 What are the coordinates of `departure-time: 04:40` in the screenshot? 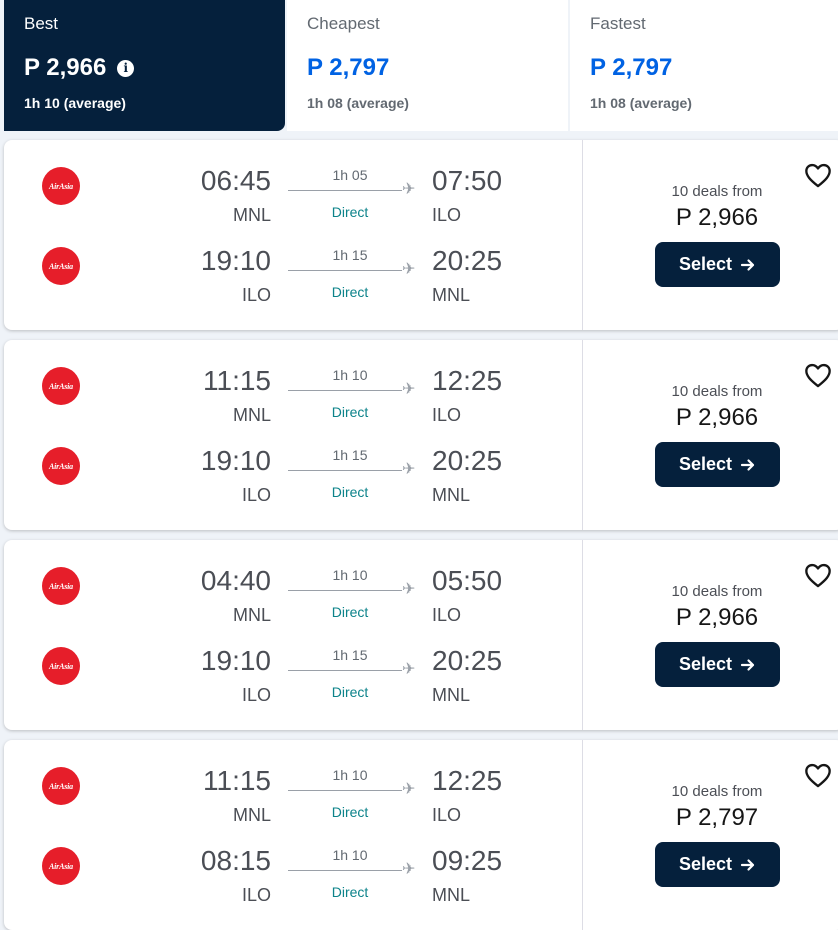 It's located at (235, 580).